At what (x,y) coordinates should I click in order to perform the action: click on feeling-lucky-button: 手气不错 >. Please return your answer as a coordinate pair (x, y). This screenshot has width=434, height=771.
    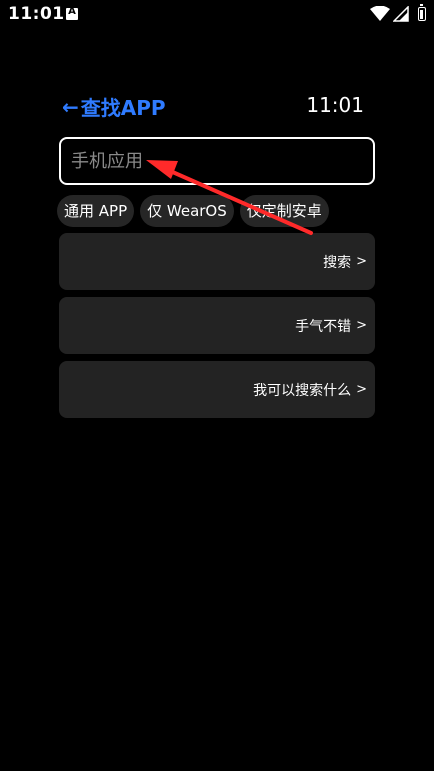
    Looking at the image, I should click on (217, 325).